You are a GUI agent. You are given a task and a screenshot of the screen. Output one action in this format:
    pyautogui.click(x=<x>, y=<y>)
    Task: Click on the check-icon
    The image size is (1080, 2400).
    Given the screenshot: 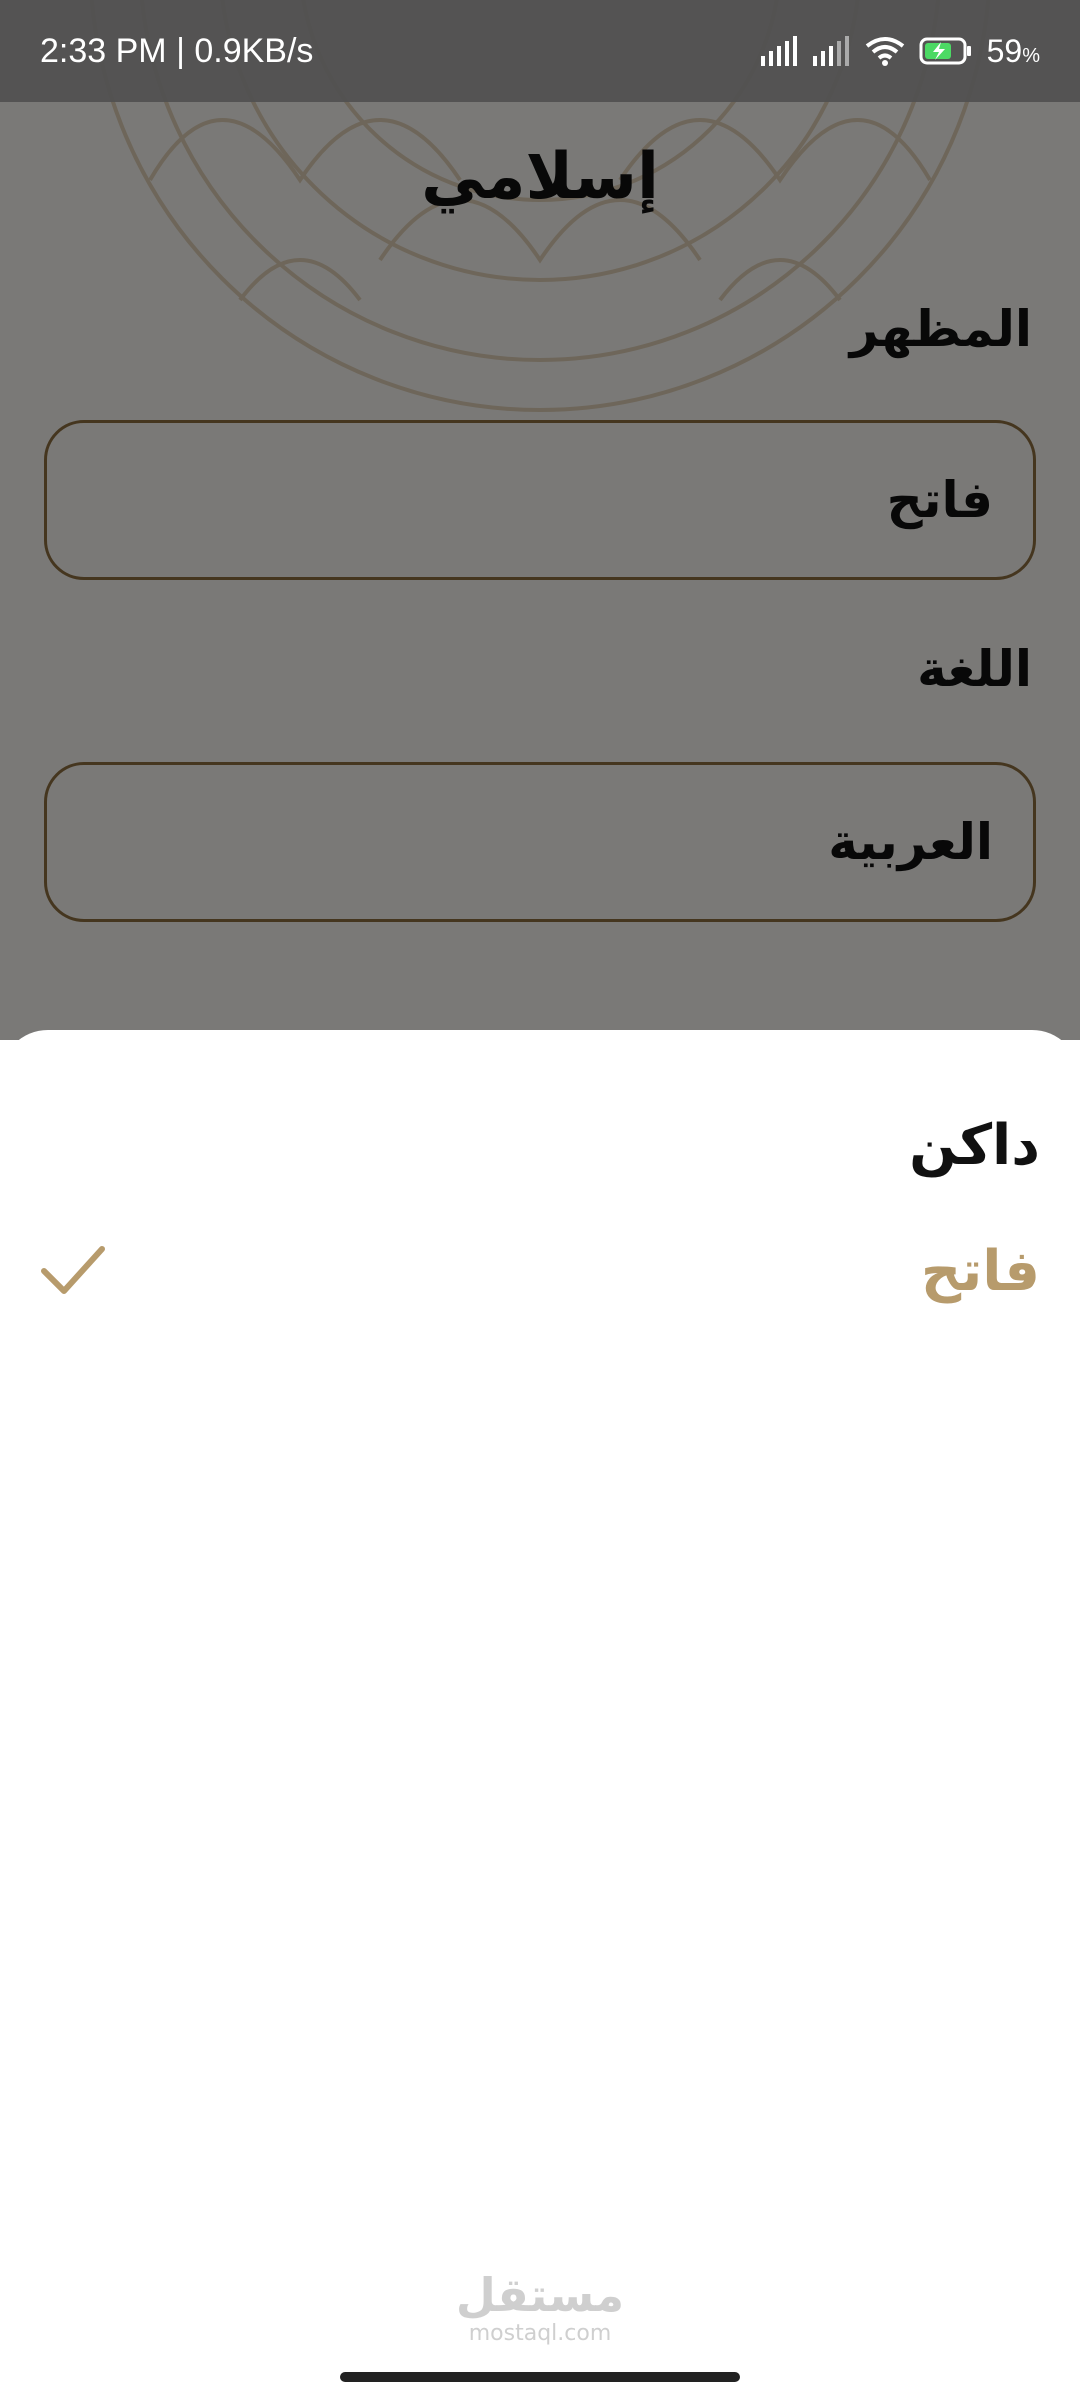 What is the action you would take?
    pyautogui.click(x=73, y=1270)
    